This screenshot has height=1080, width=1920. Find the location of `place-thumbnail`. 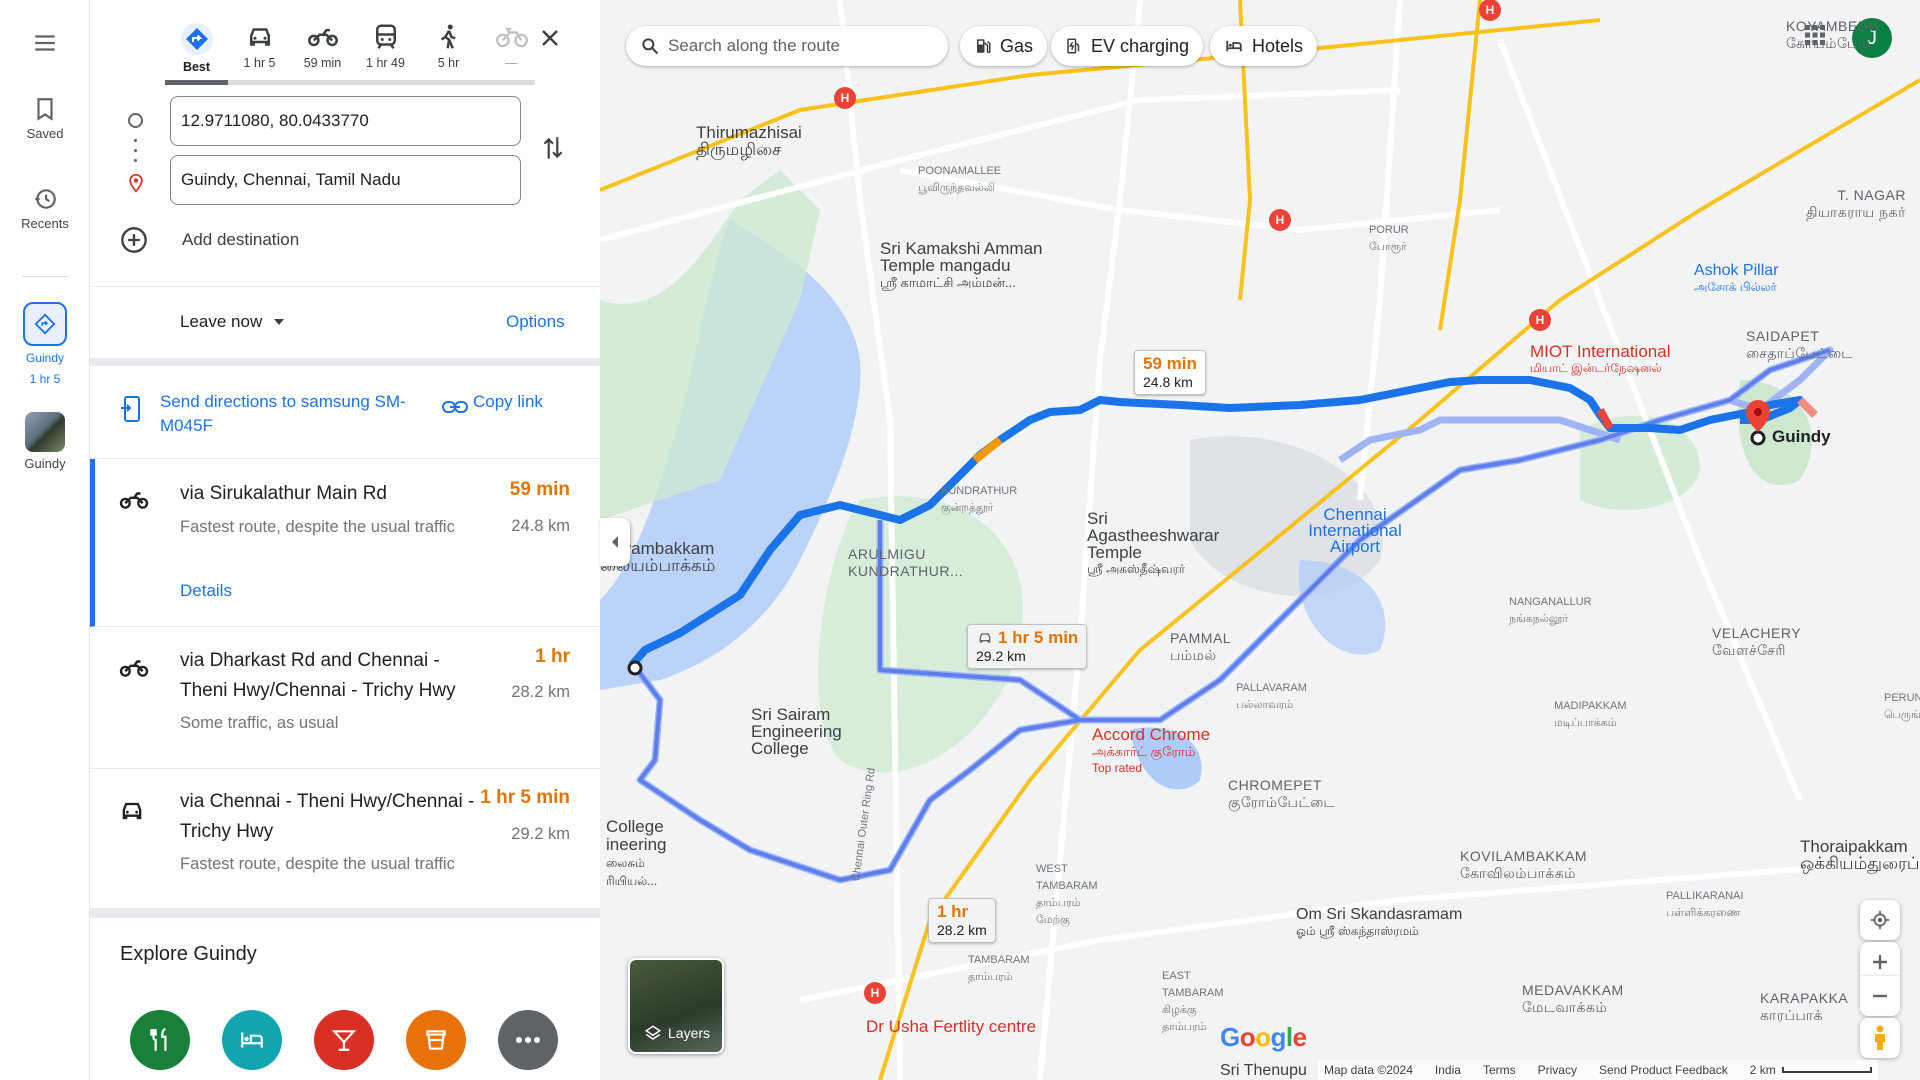

place-thumbnail is located at coordinates (45, 432).